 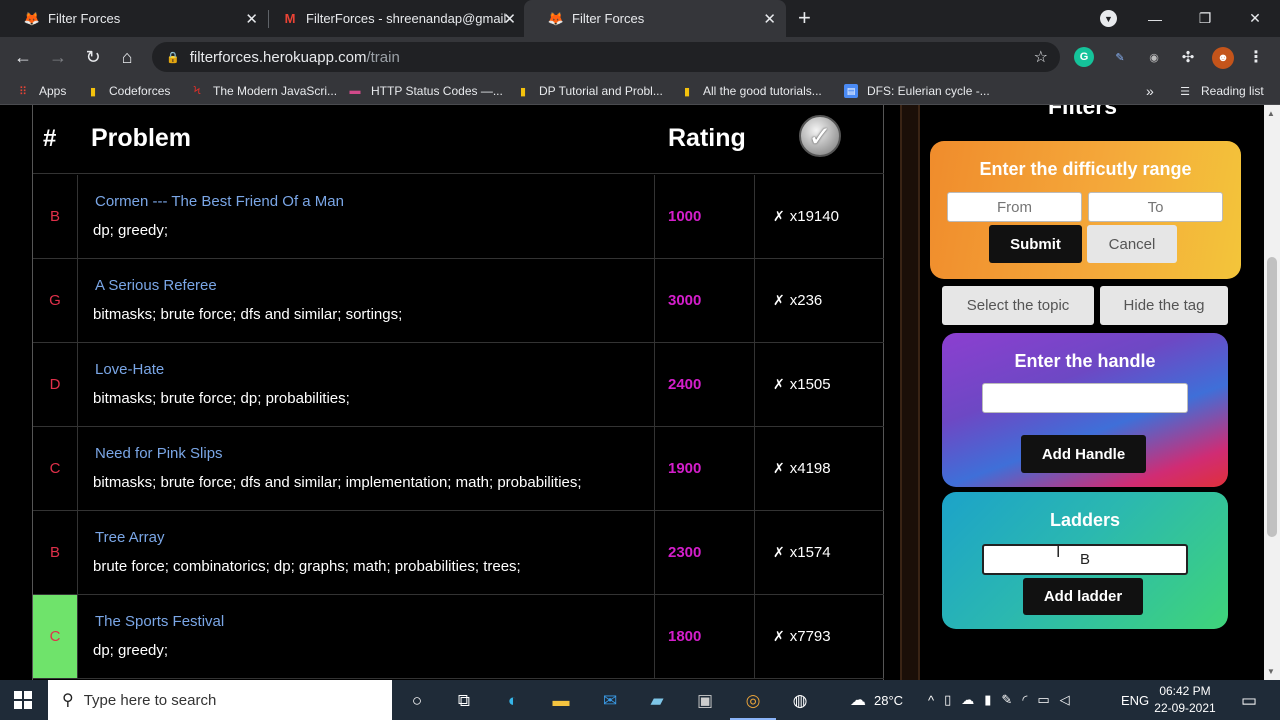 I want to click on bookmark-apps: ⠿ Apps, so click(x=41, y=91).